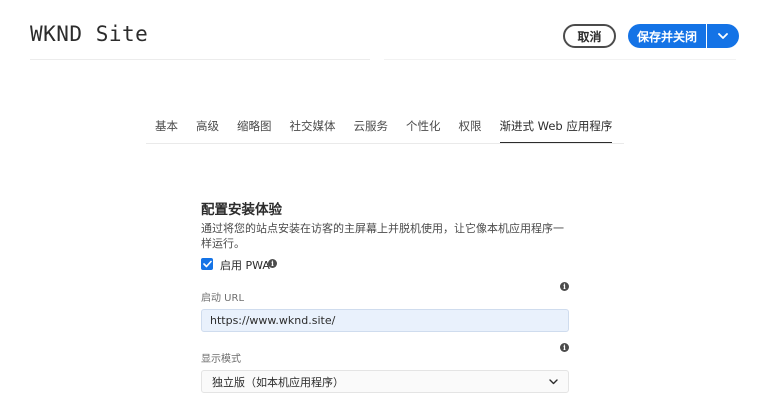  Describe the element at coordinates (423, 127) in the screenshot. I see `tab-personalization: 个性化` at that location.